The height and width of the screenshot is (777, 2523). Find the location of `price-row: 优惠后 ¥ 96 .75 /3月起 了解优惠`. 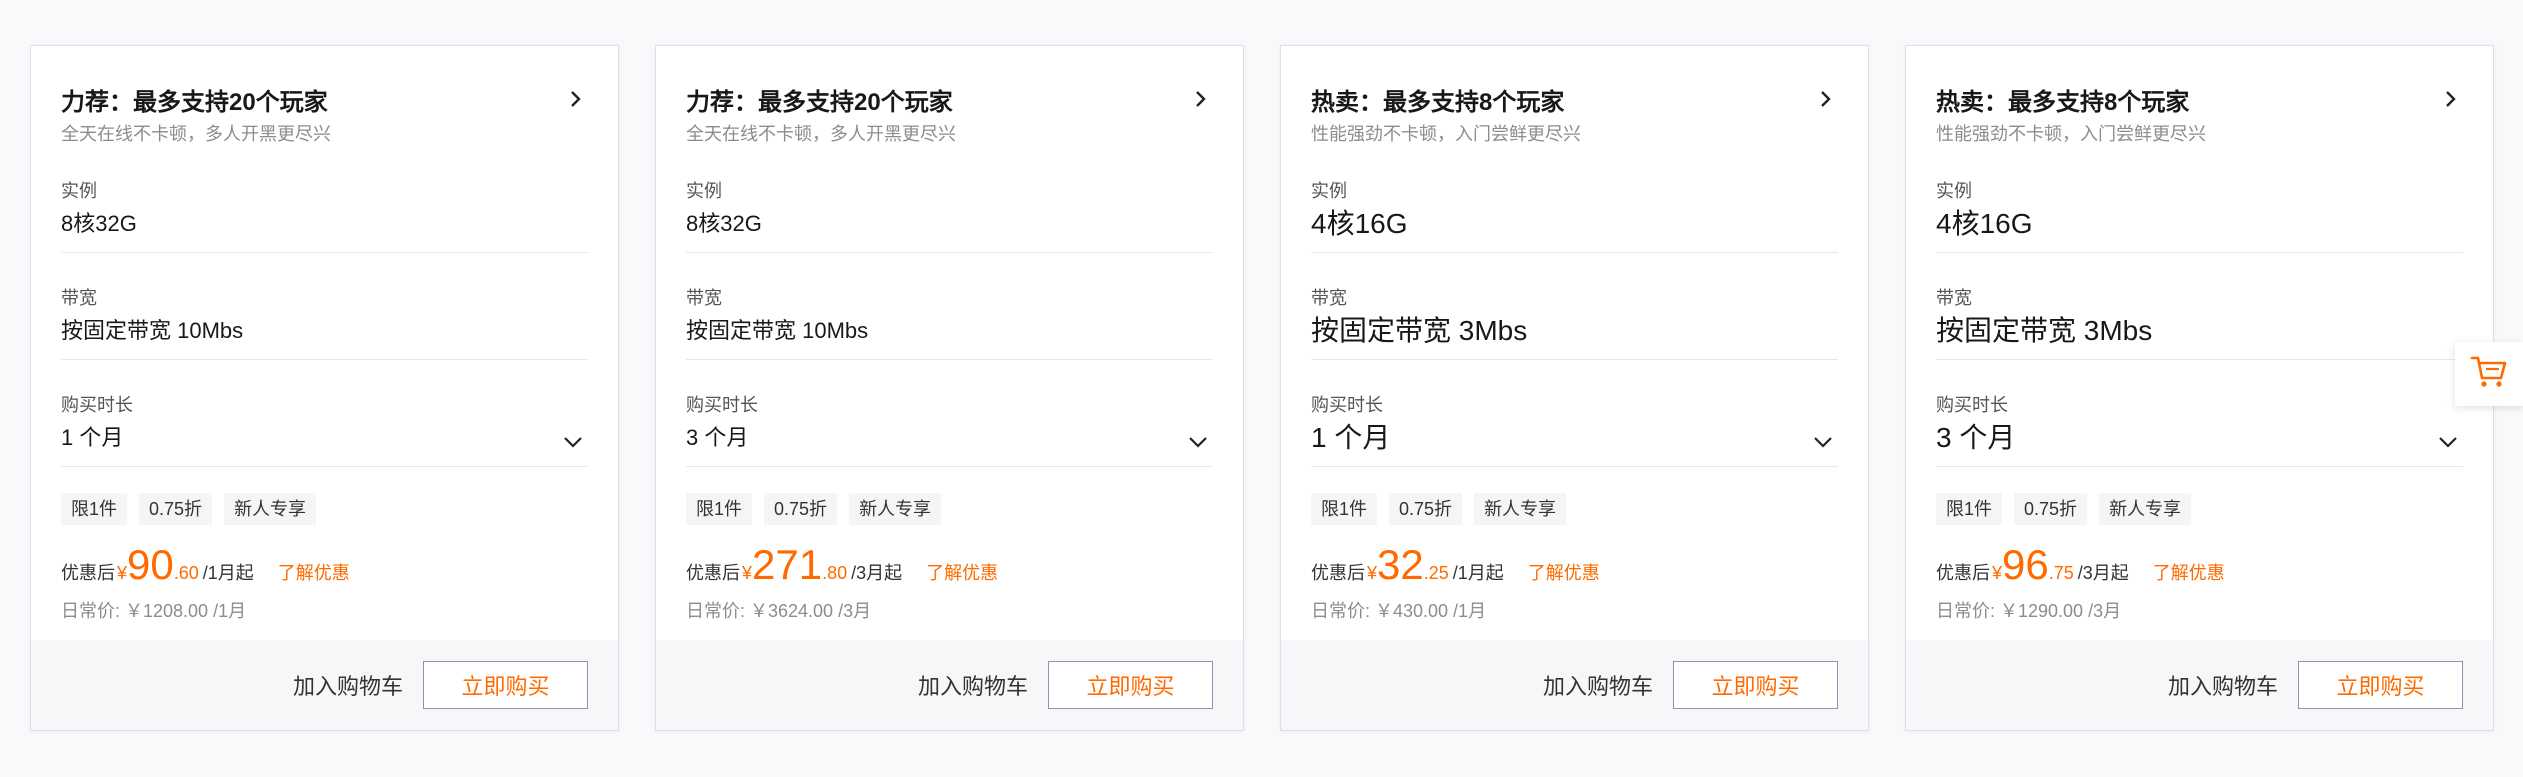

price-row: 优惠后 ¥ 96 .75 /3月起 了解优惠 is located at coordinates (2199, 565).